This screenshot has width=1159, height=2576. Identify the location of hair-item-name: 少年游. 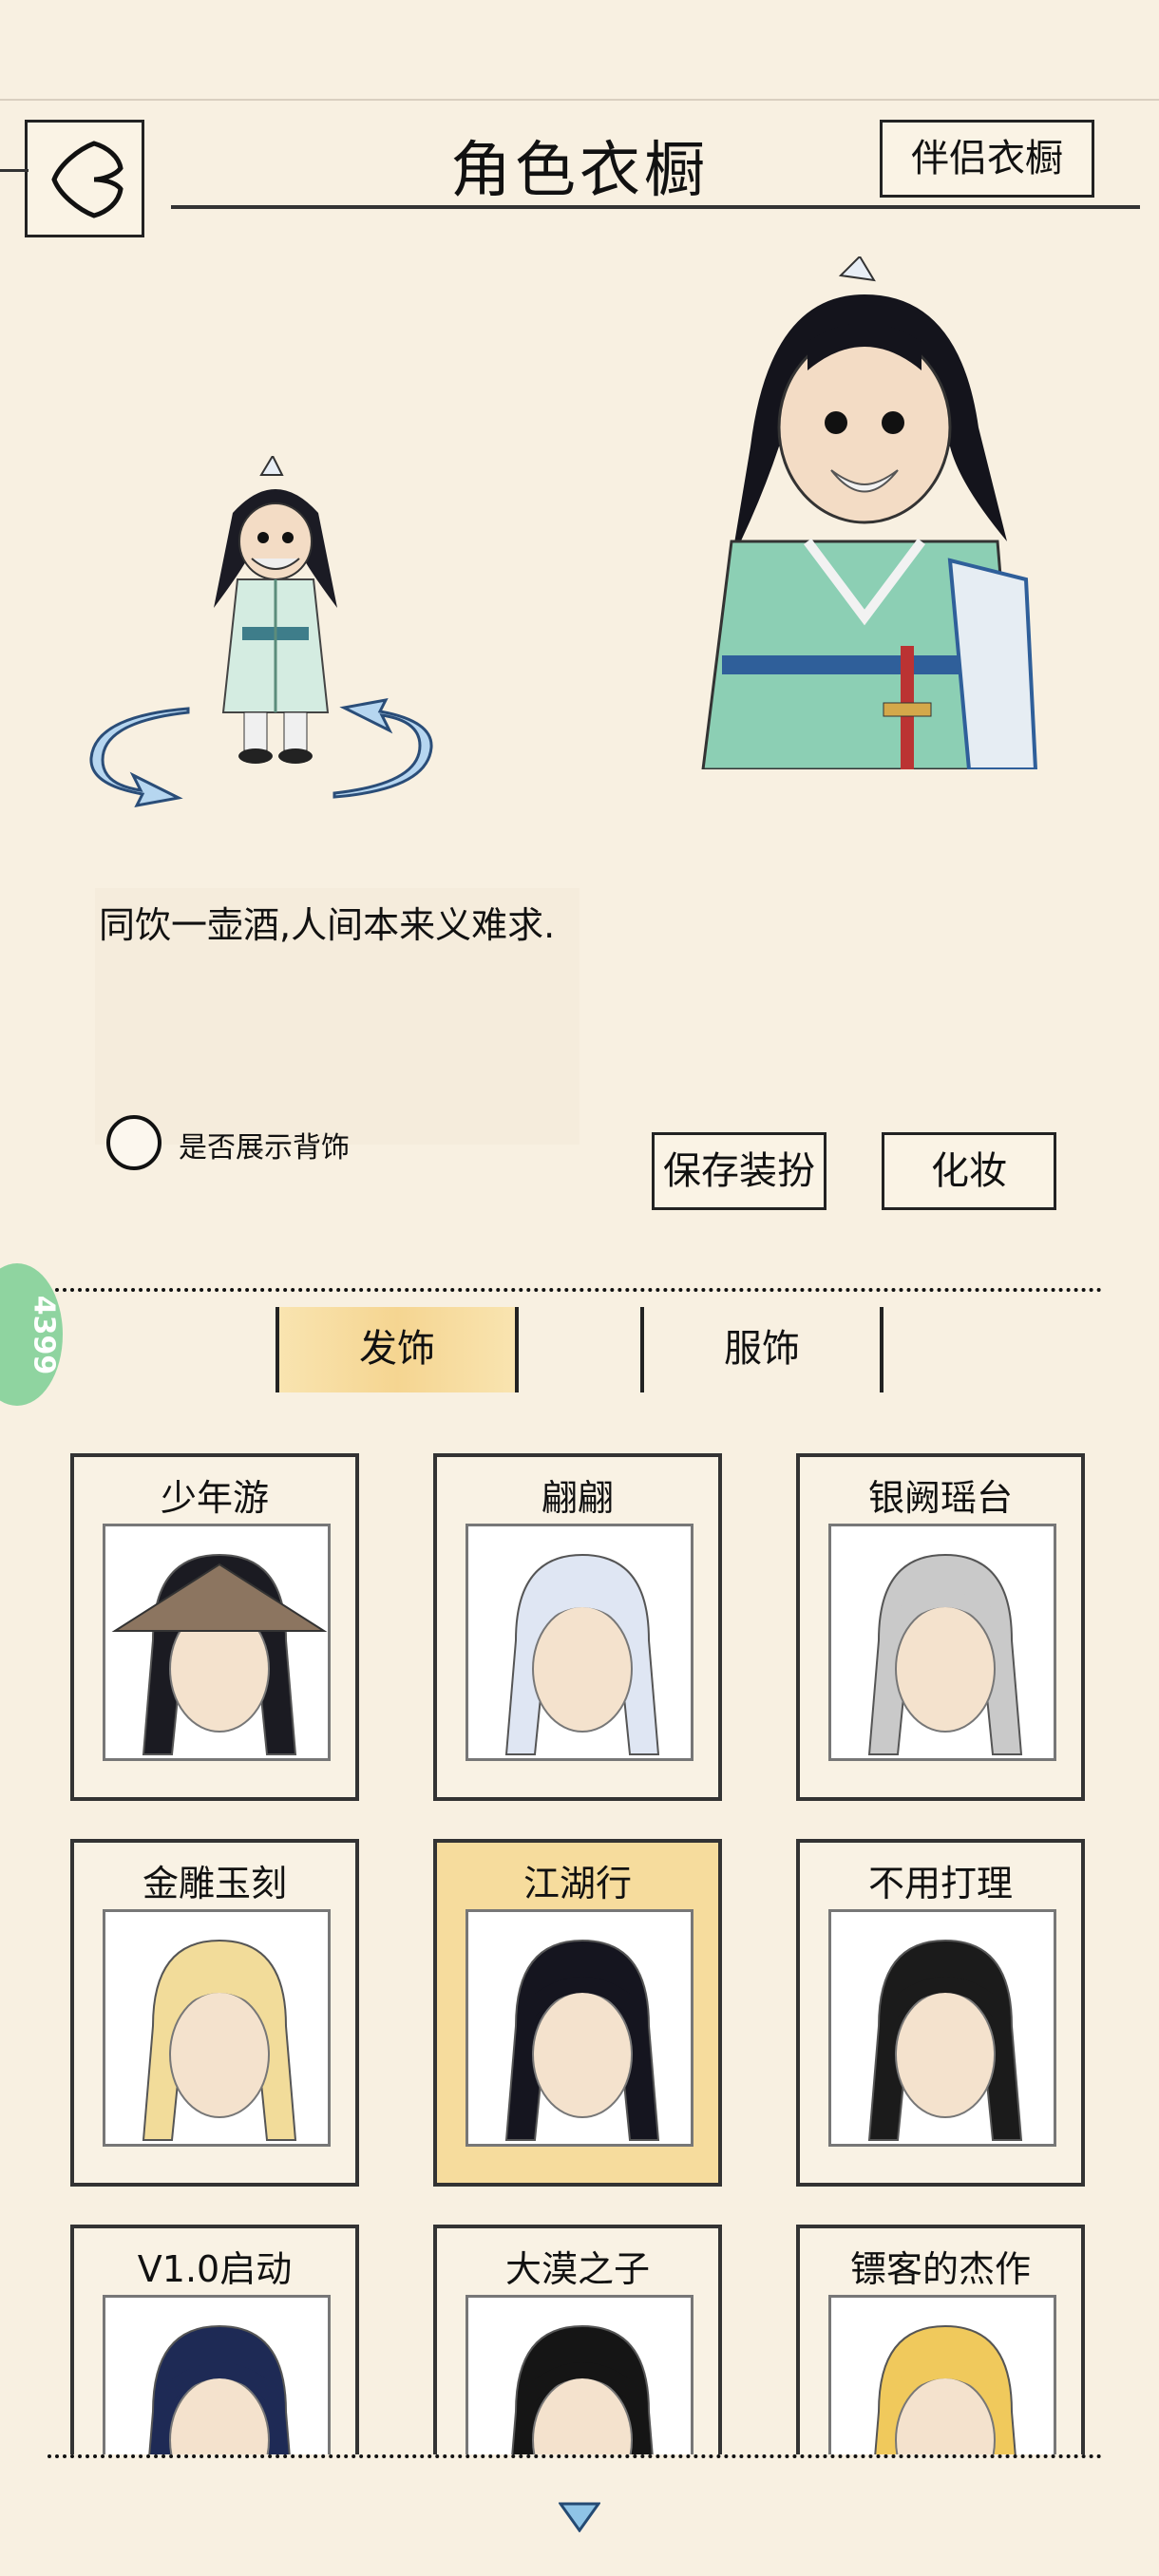
(214, 1498).